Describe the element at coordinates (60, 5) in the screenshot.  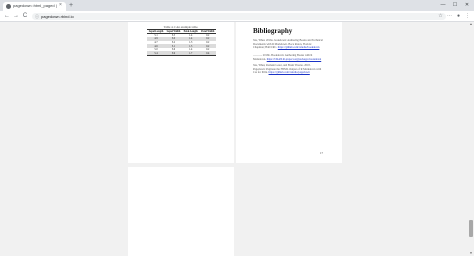
I see `close-icon: ×` at that location.